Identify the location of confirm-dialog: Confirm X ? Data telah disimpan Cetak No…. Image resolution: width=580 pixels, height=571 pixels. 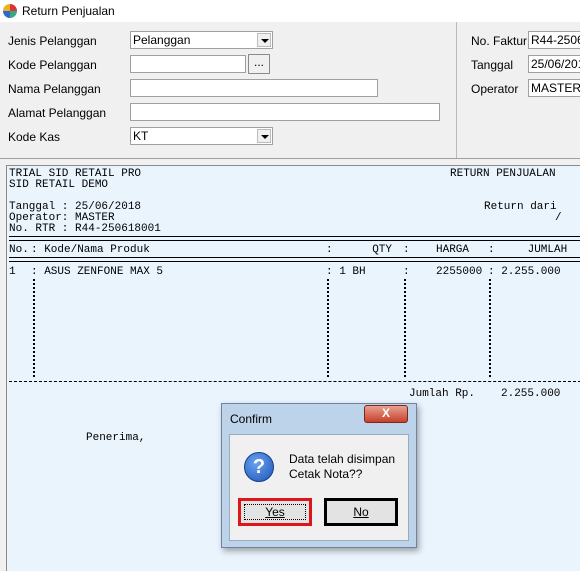
(319, 475).